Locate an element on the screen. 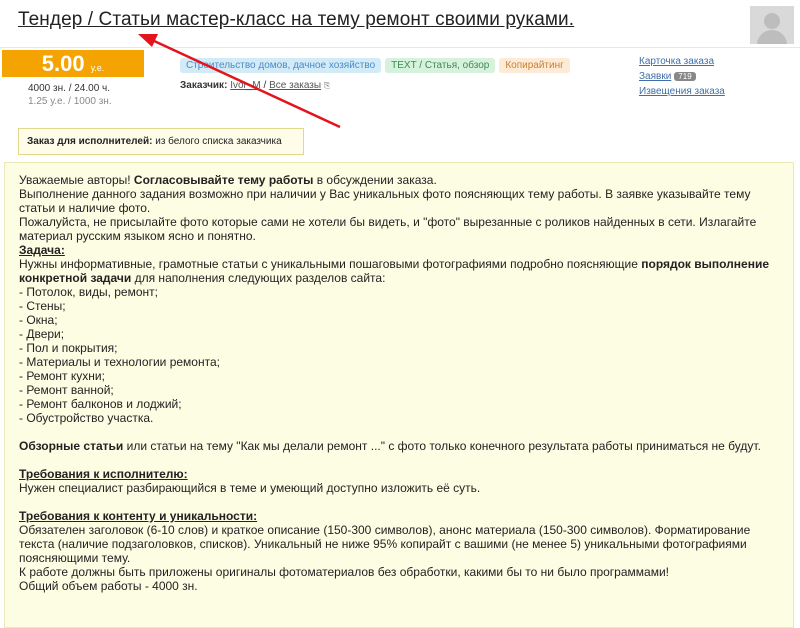 Image resolution: width=800 pixels, height=628 pixels. order-card-link: Карточка заказа is located at coordinates (676, 61).